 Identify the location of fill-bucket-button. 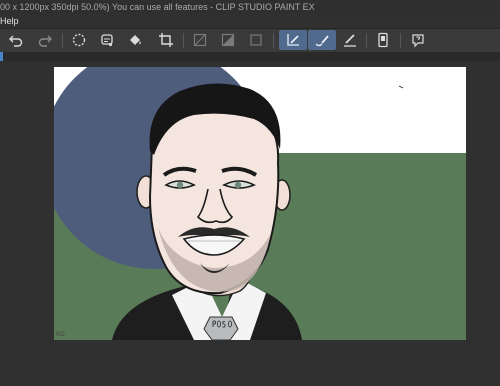
(135, 40).